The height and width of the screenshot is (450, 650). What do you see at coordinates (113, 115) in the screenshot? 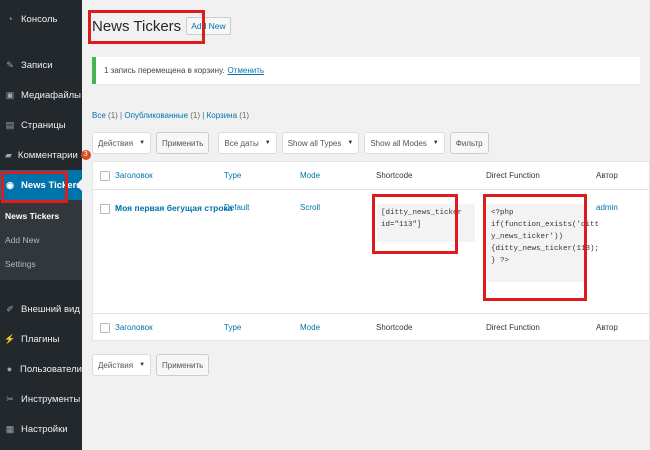
I see `filter-all-count: (1)` at bounding box center [113, 115].